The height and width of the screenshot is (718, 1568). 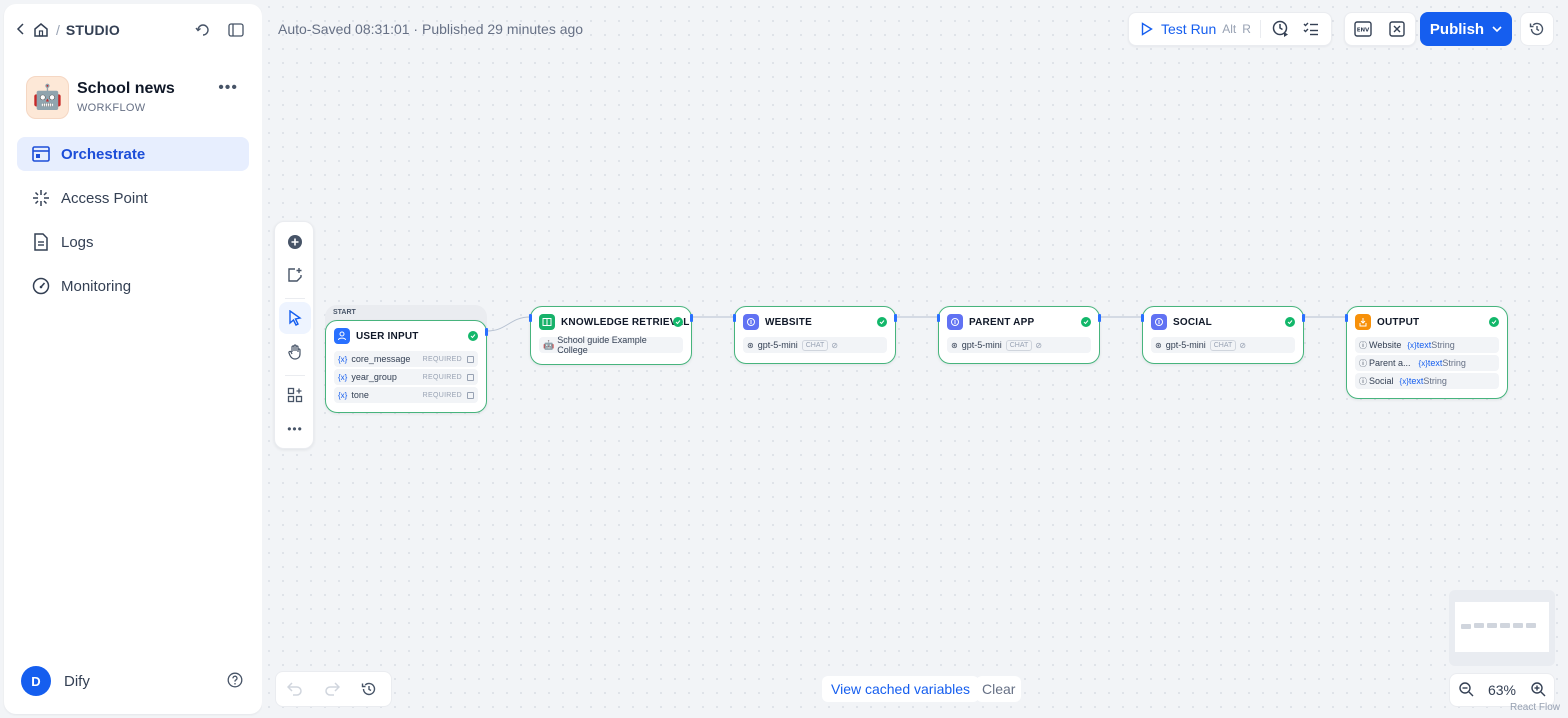 I want to click on node-title: KNOWLEDGE RETRIEVAL, so click(x=625, y=322).